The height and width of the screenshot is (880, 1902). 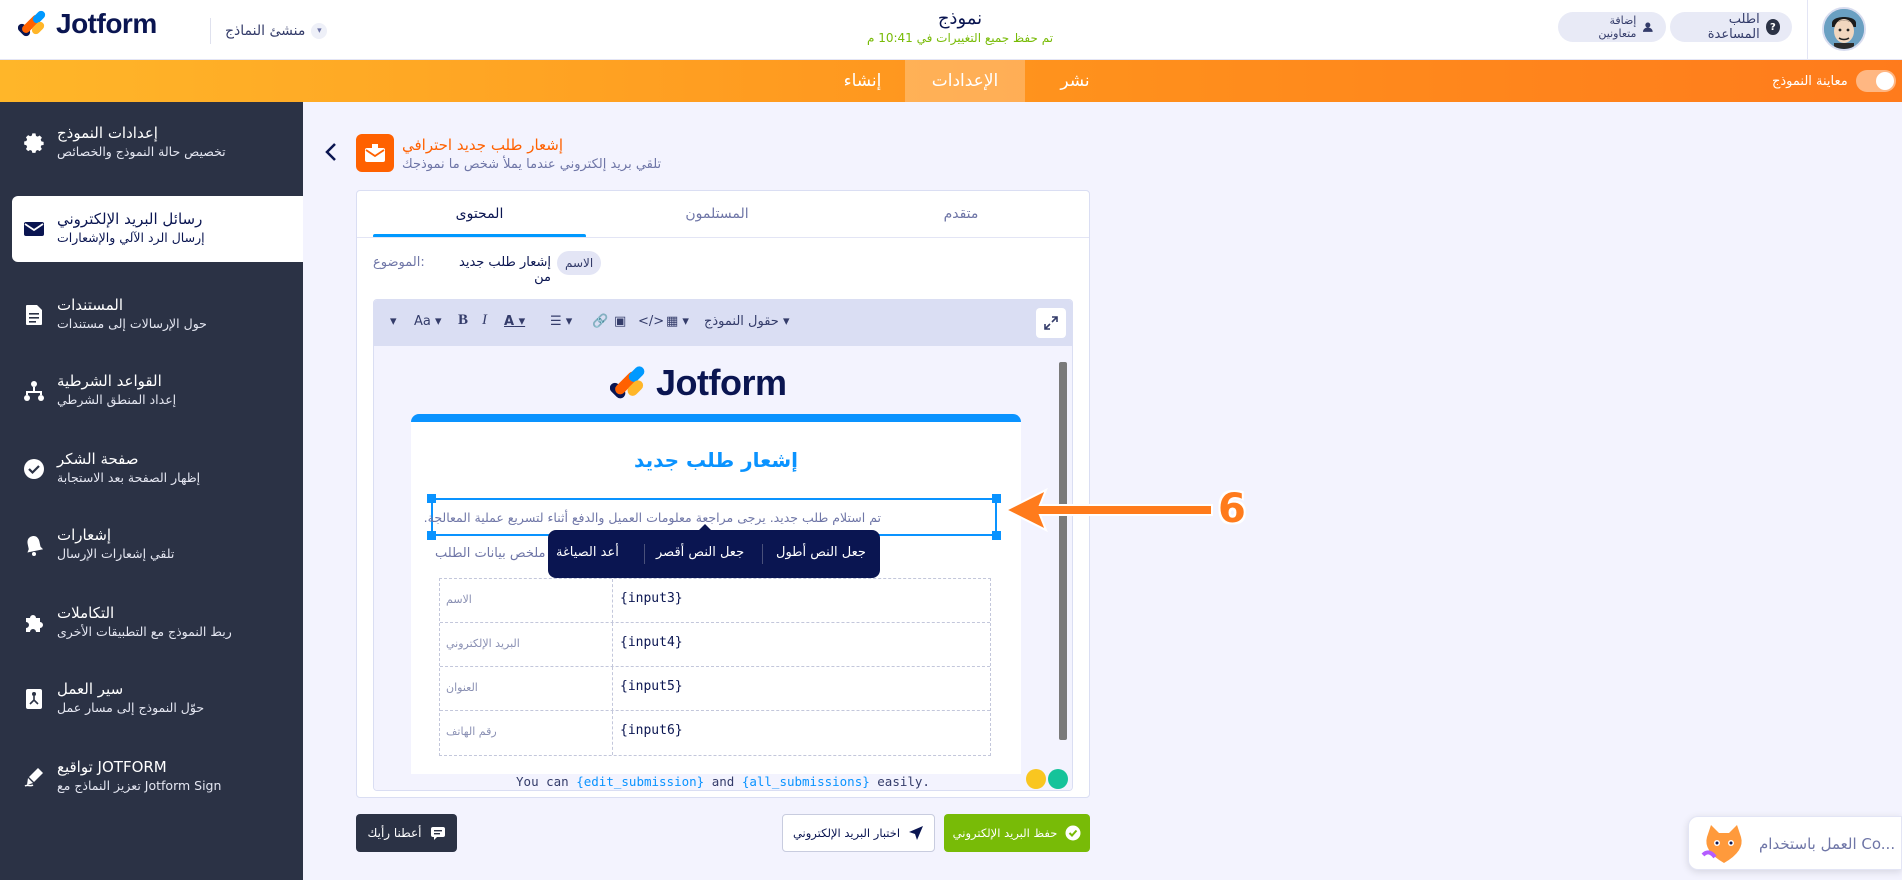 I want to click on sidebar-item-title: تواقيع JOTFORM, so click(x=112, y=767).